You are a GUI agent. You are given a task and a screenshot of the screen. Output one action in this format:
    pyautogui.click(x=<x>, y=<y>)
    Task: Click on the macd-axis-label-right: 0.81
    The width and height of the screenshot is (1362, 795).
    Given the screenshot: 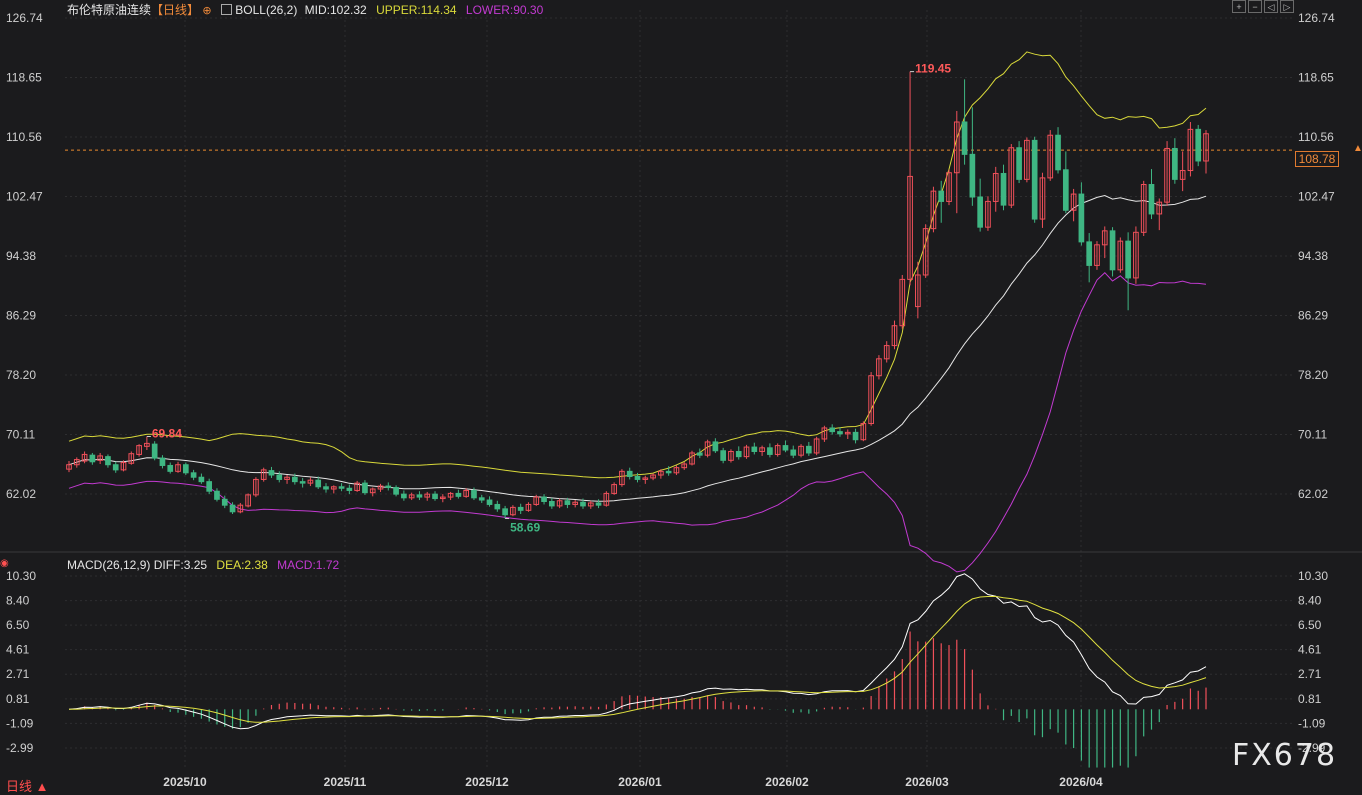 What is the action you would take?
    pyautogui.click(x=1310, y=699)
    